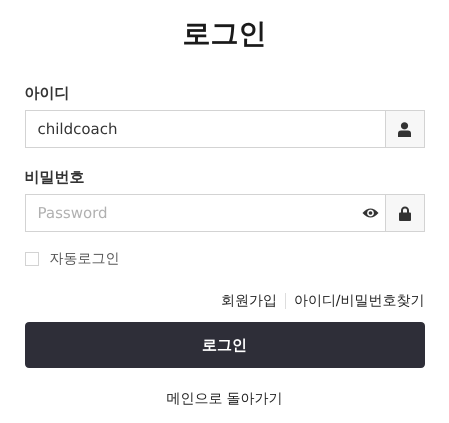  Describe the element at coordinates (204, 213) in the screenshot. I see `password-field: Password` at that location.